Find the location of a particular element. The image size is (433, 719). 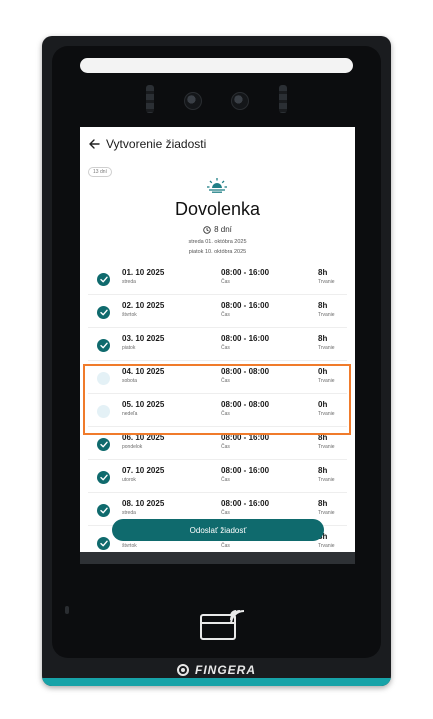

date-from: streda 01. októbra 2025 is located at coordinates (217, 242).